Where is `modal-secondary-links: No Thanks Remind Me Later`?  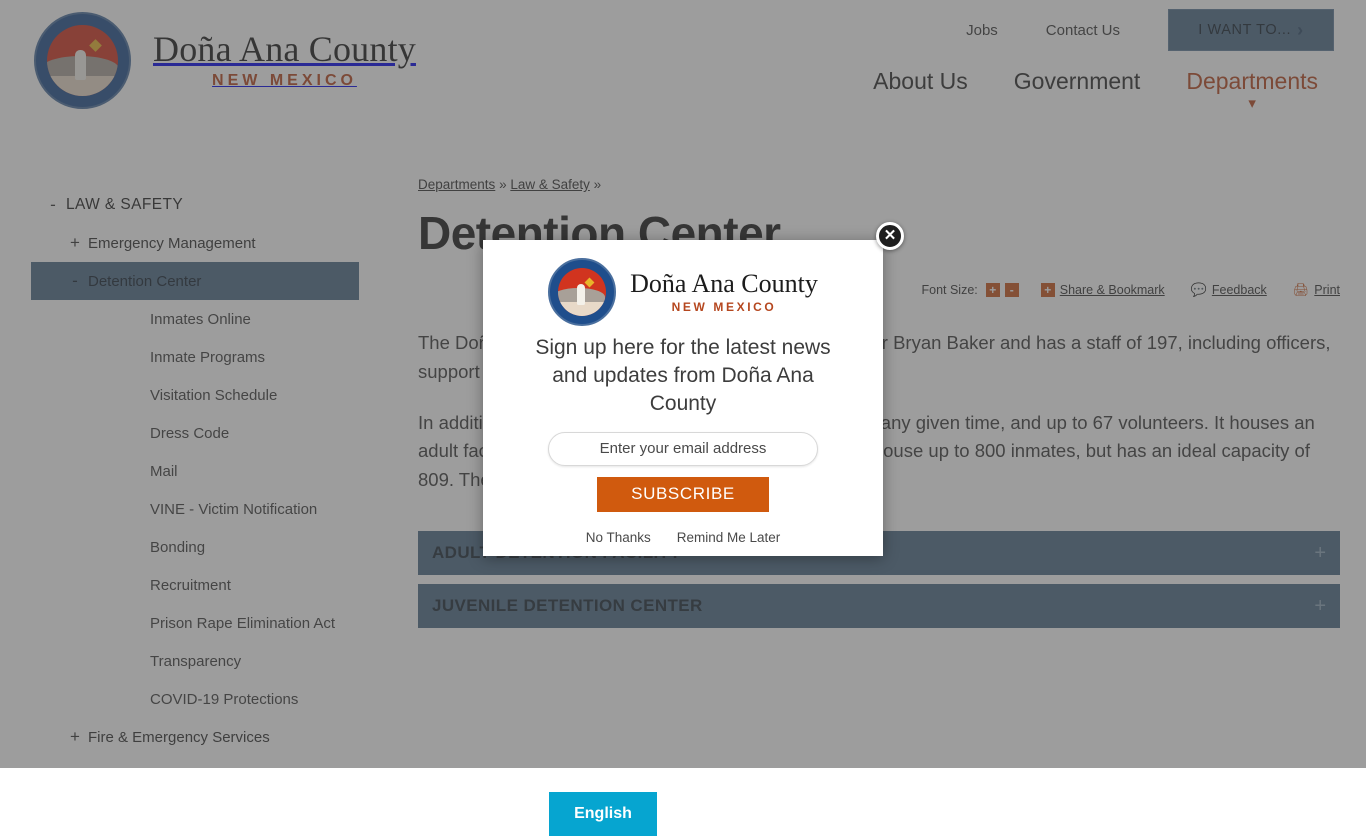 modal-secondary-links: No Thanks Remind Me Later is located at coordinates (683, 537).